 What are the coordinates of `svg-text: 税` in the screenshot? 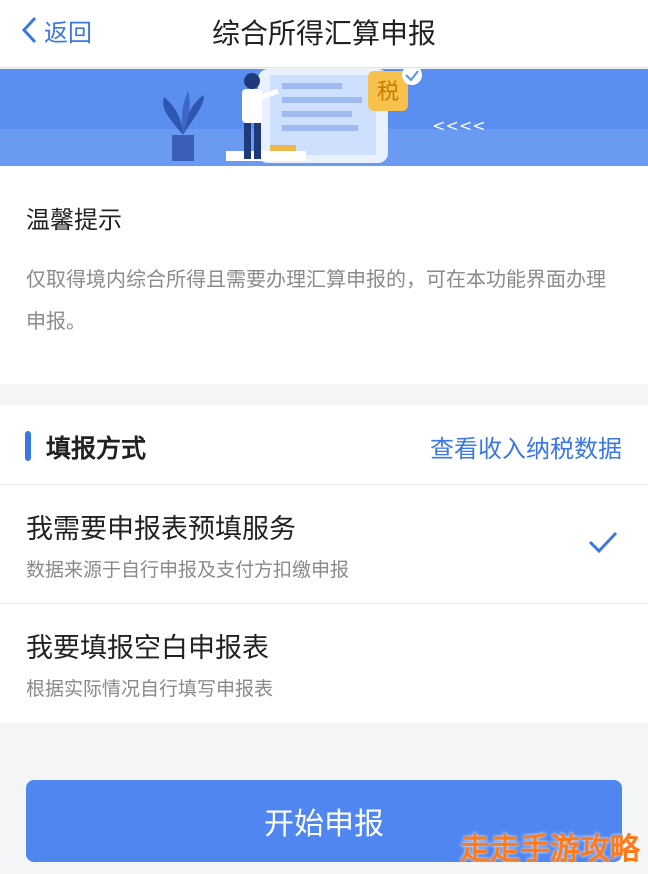 It's located at (388, 92).